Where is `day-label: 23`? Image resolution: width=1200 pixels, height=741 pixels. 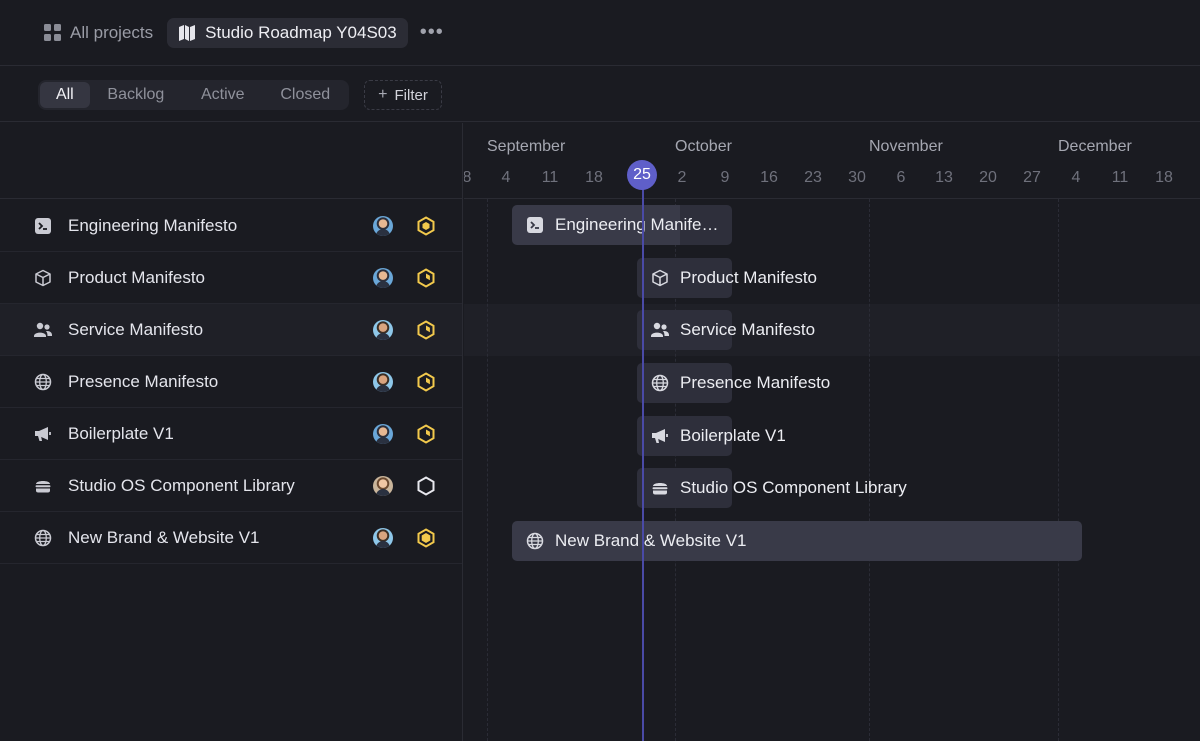
day-label: 23 is located at coordinates (813, 177).